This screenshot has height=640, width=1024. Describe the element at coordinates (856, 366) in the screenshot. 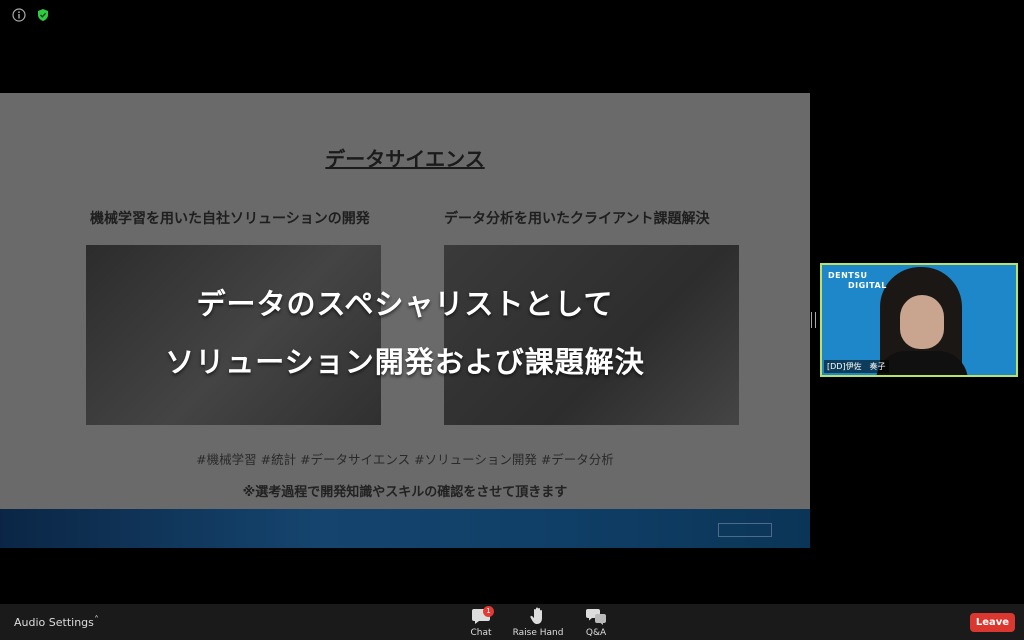

I see `participant-name: [DD]伊佐 奏子` at that location.